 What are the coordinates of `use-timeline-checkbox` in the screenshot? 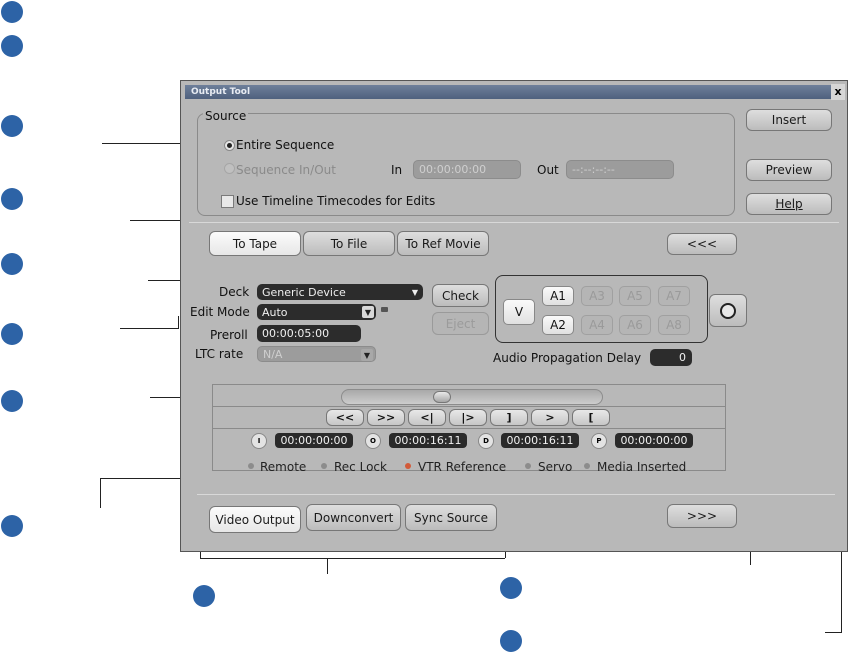 It's located at (227, 201).